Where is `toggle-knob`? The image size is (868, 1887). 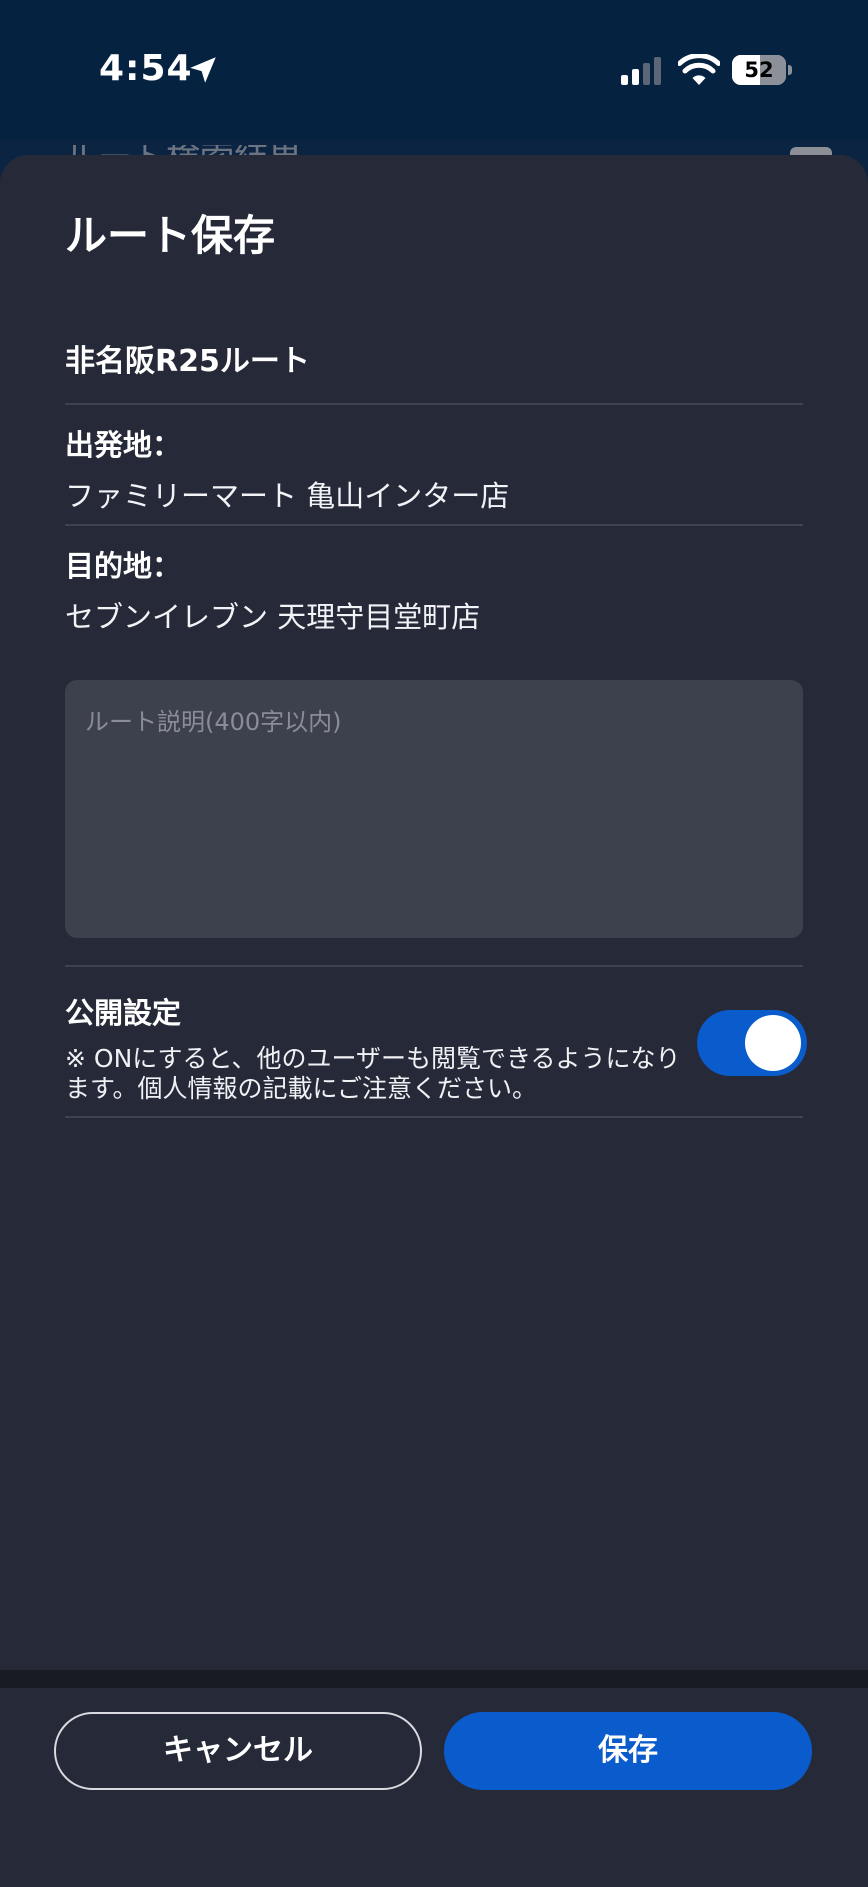 toggle-knob is located at coordinates (773, 1043).